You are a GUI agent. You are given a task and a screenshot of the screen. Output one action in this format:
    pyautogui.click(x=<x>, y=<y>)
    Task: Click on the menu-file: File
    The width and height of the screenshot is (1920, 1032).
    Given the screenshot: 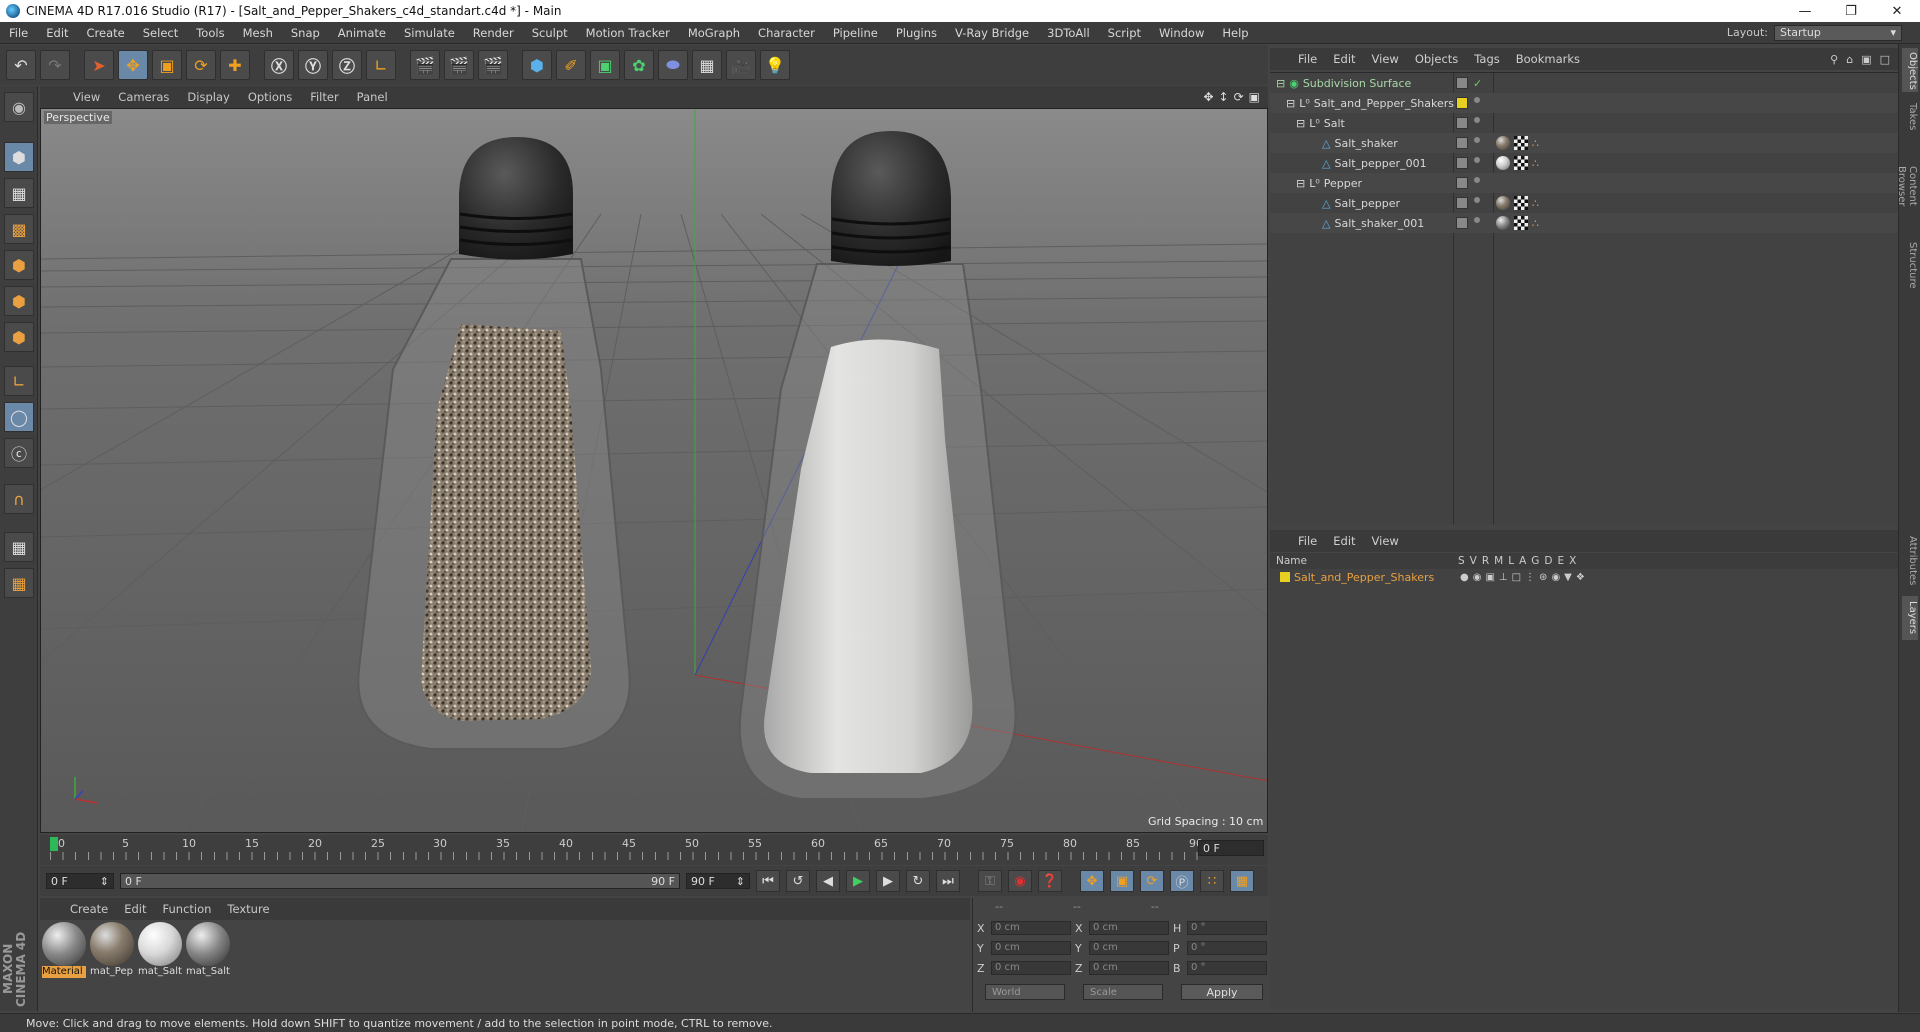 What is the action you would take?
    pyautogui.click(x=18, y=33)
    